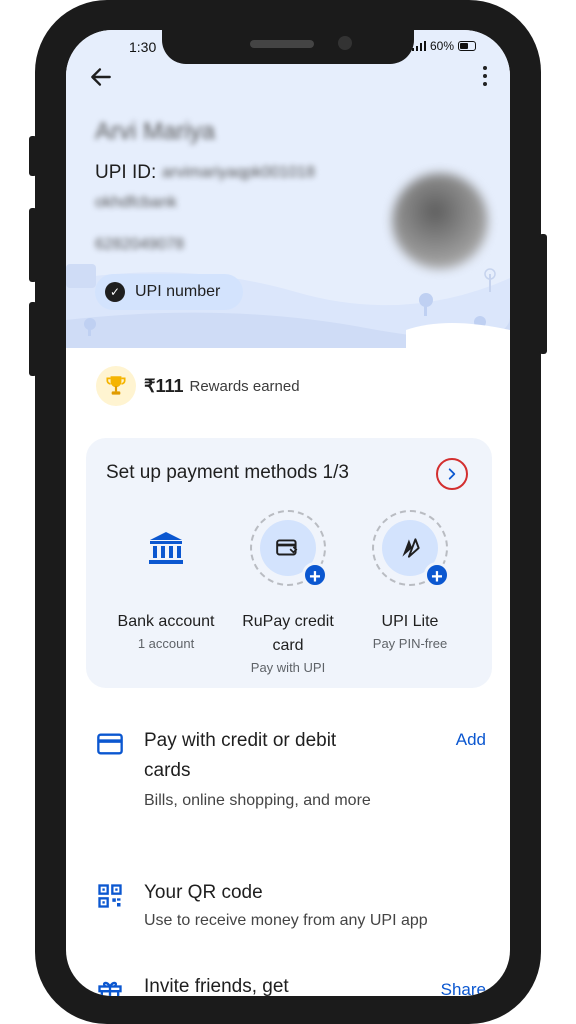  What do you see at coordinates (166, 621) in the screenshot?
I see `method-name: Bank account` at bounding box center [166, 621].